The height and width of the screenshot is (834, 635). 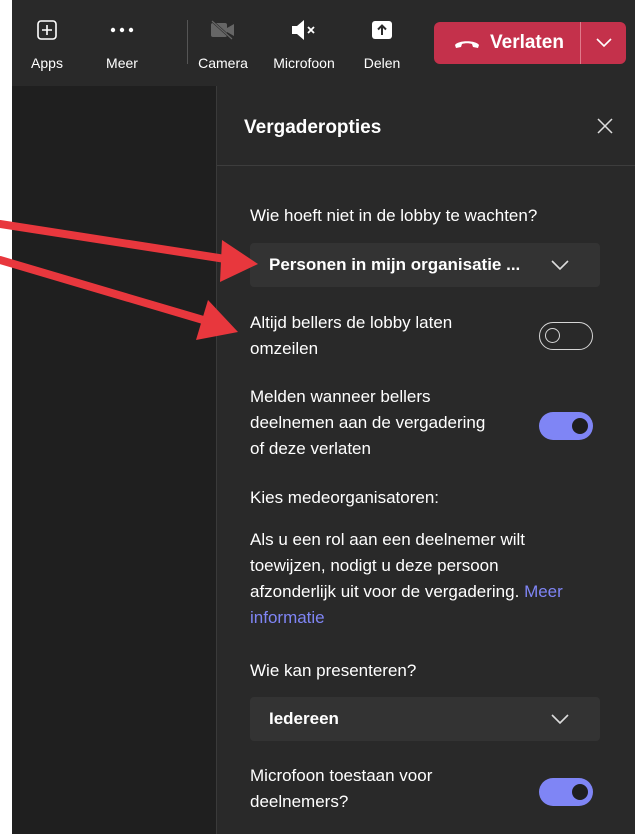 I want to click on presenter-dropdown-value: Iedereen, so click(x=304, y=718).